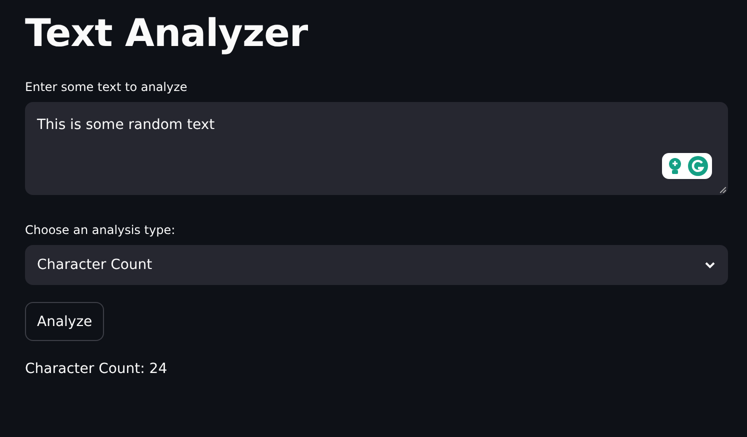 This screenshot has width=747, height=437. What do you see at coordinates (106, 87) in the screenshot?
I see `text-input-label: Enter some text to analyze` at bounding box center [106, 87].